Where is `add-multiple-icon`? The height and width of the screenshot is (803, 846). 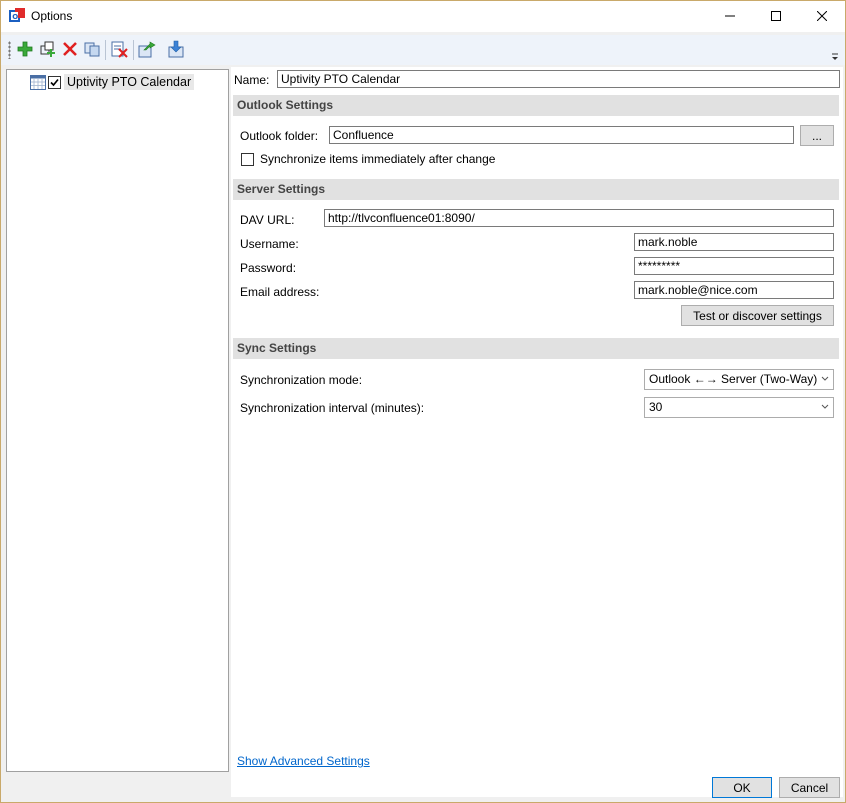 add-multiple-icon is located at coordinates (48, 49).